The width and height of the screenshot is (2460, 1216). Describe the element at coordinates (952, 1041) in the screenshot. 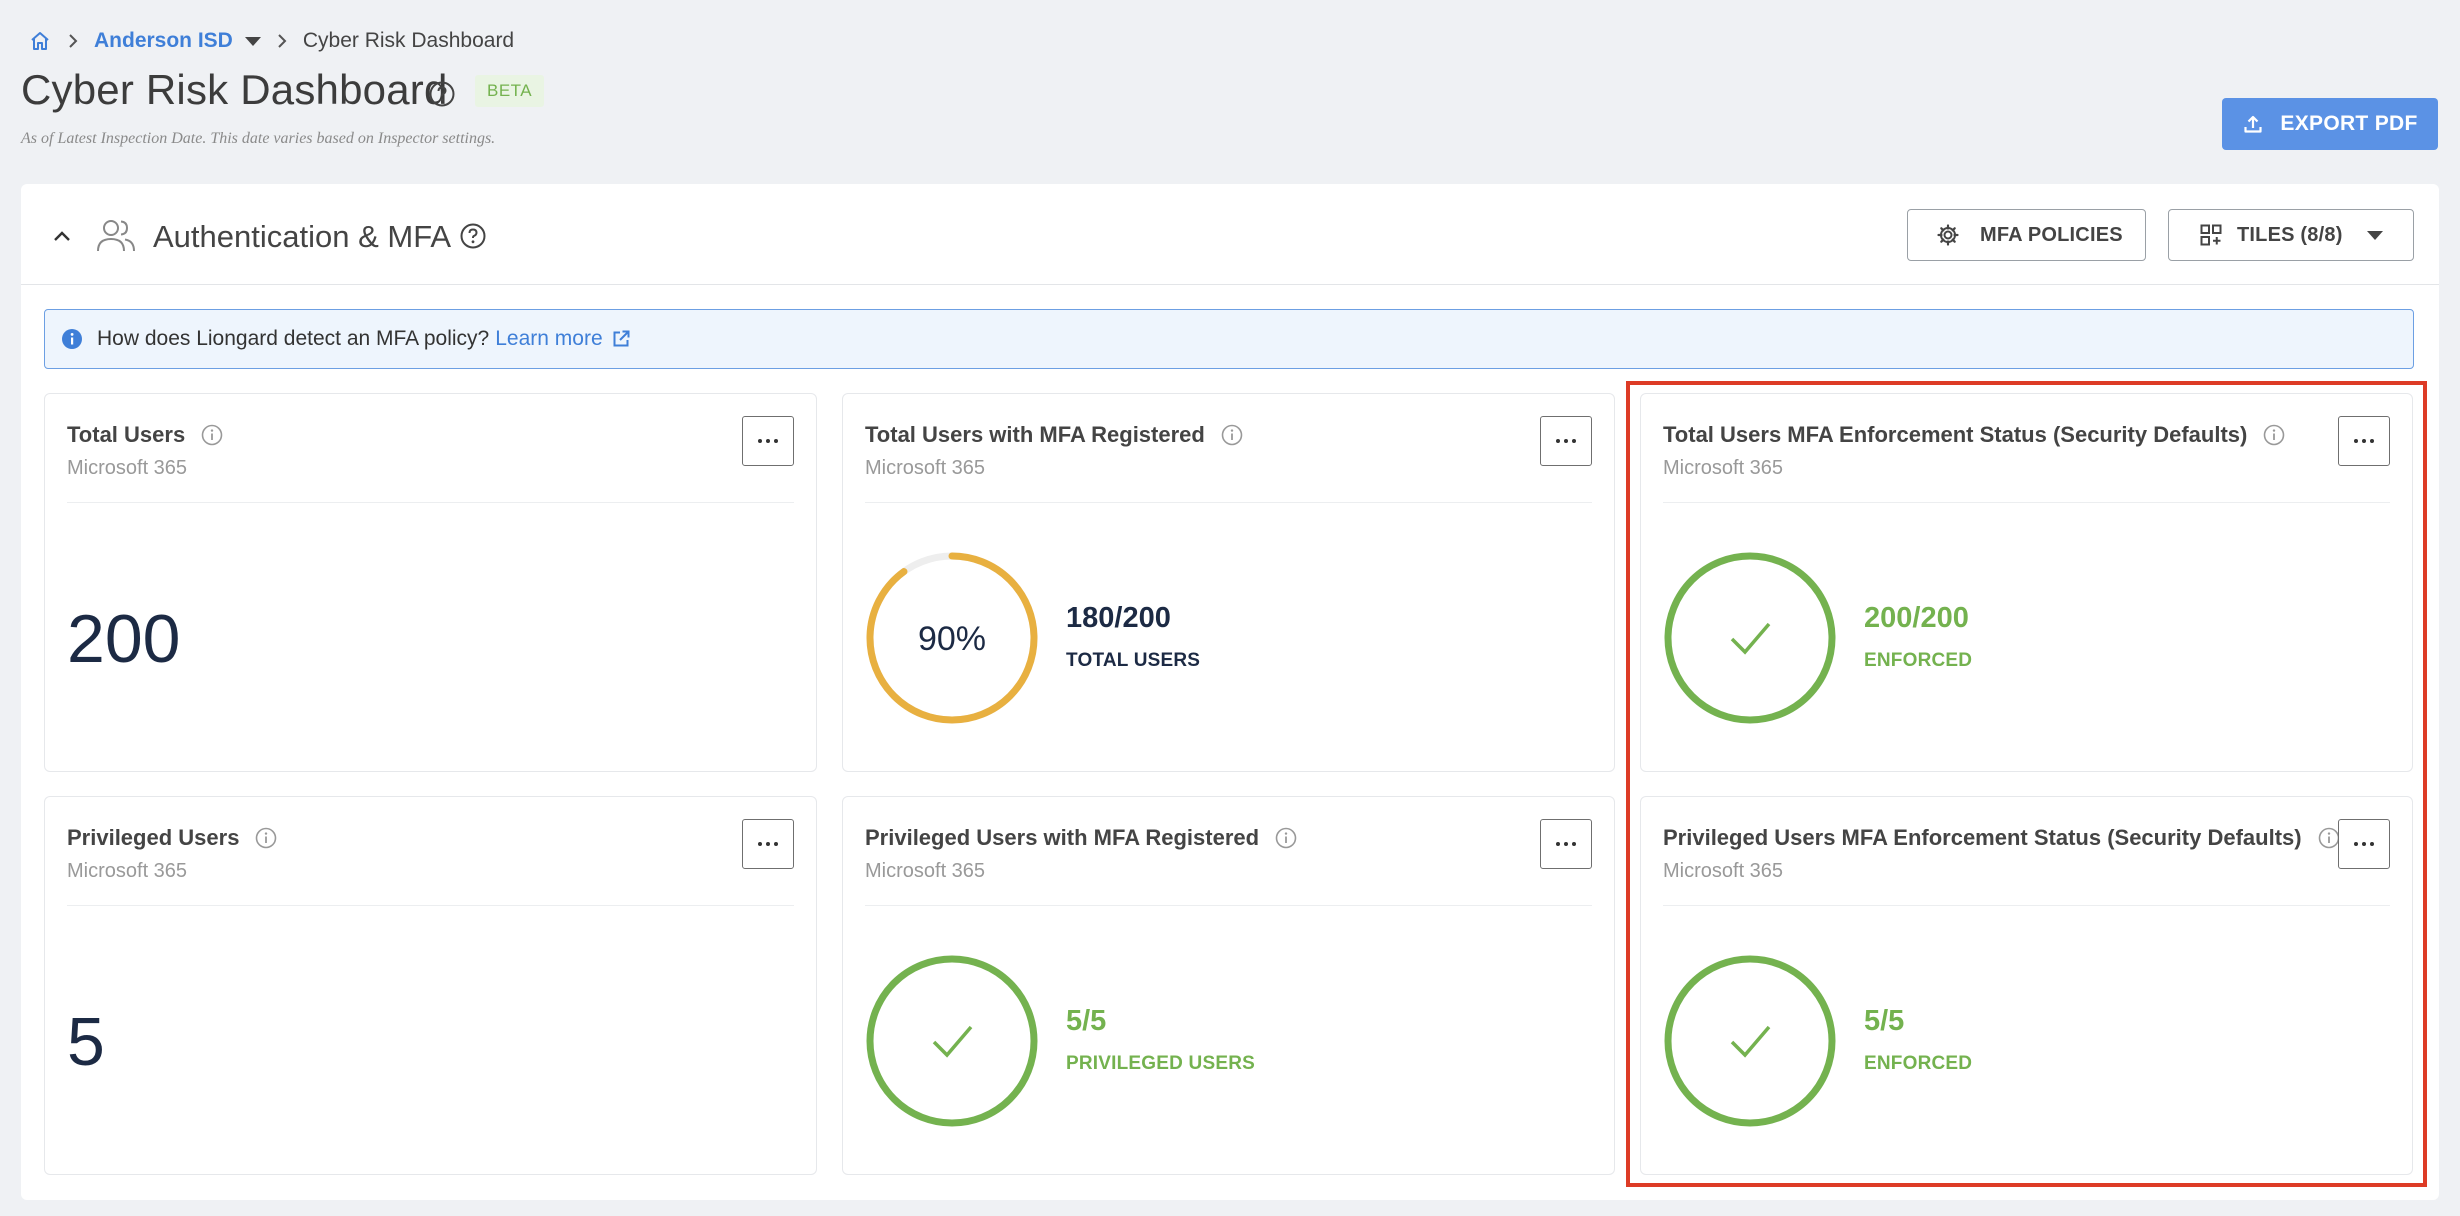

I see `check-circle-icon` at that location.